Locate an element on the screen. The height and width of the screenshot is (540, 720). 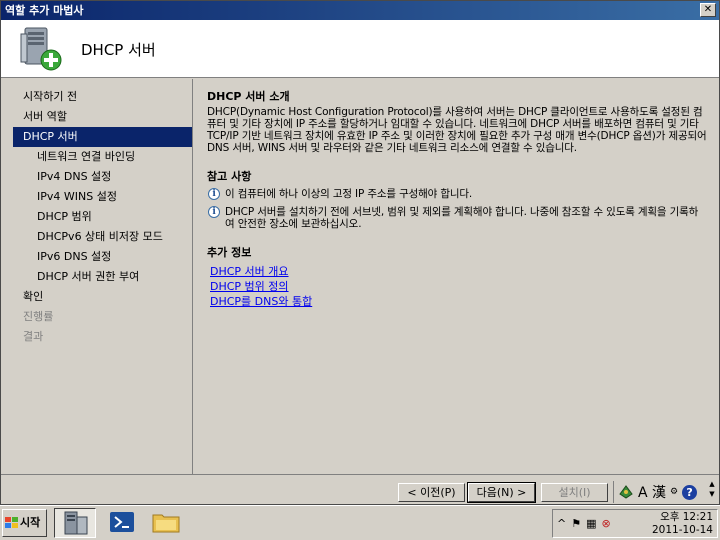
windows-logo-icon is located at coordinates (11, 522).